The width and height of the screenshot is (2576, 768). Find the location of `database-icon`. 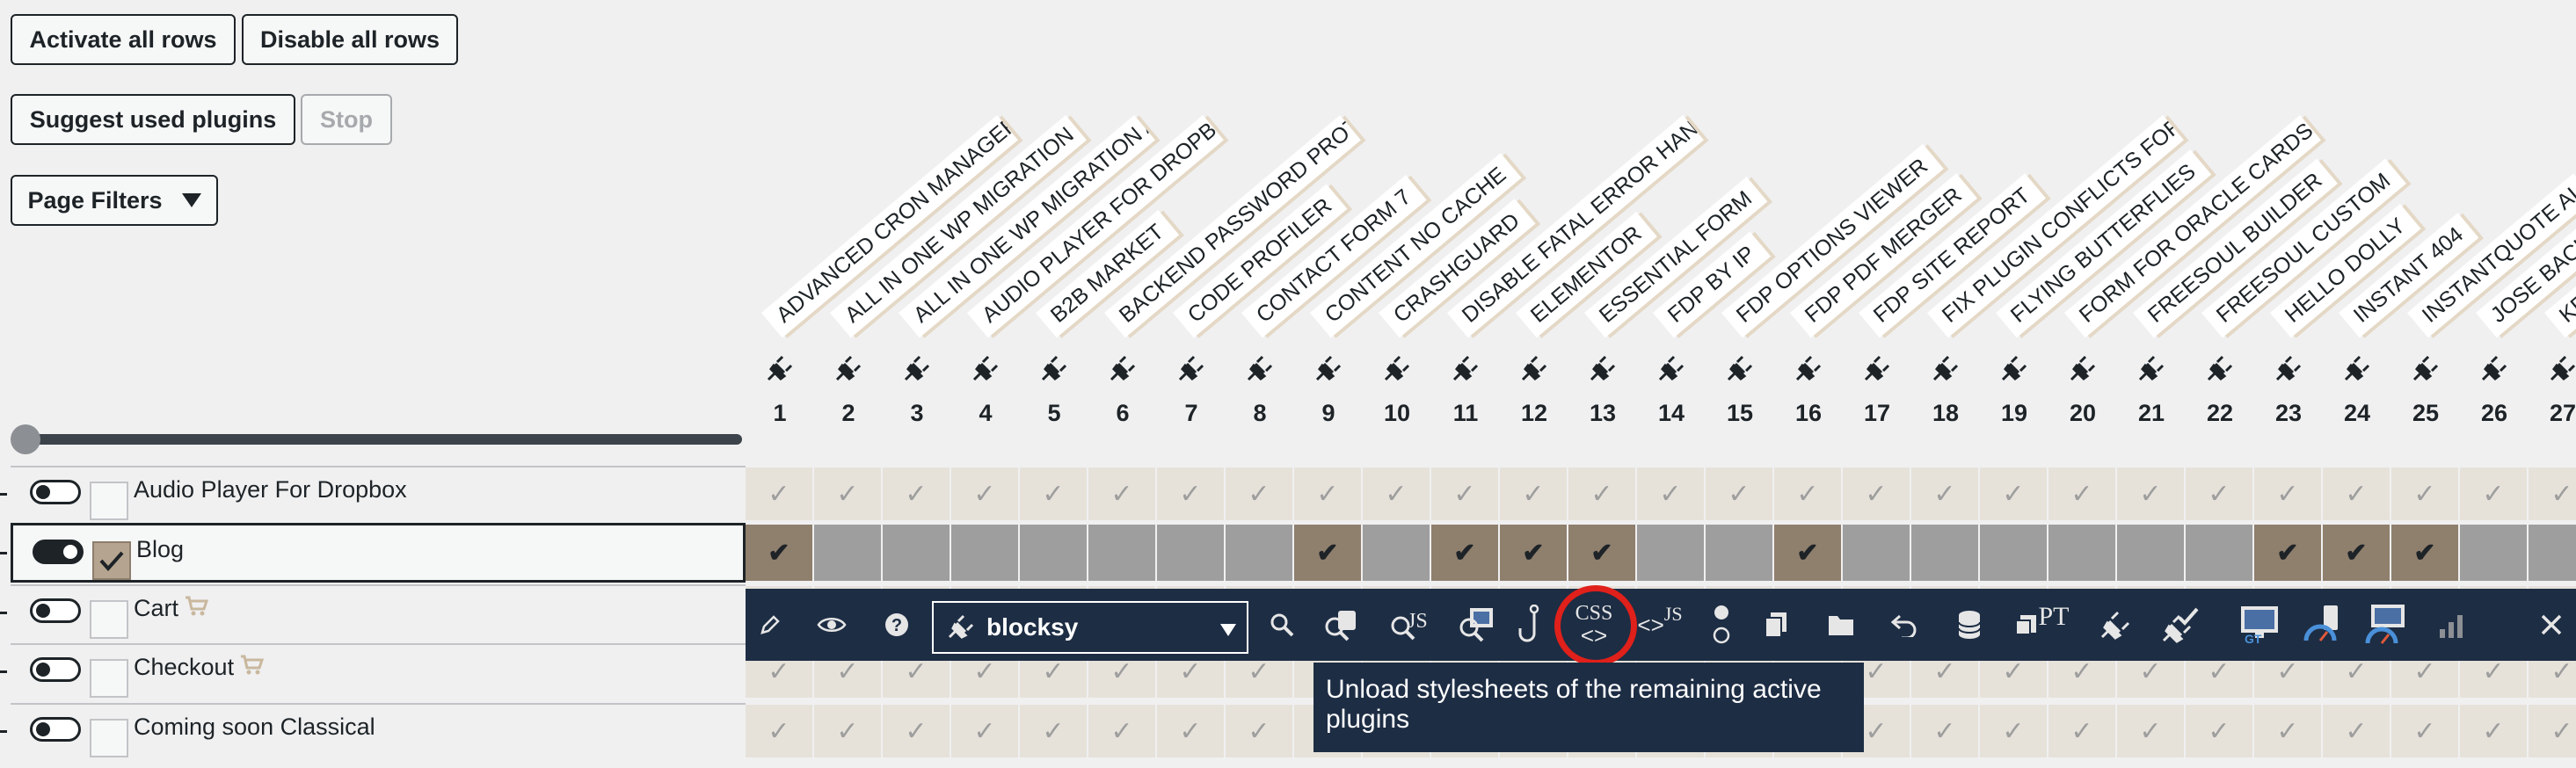

database-icon is located at coordinates (1969, 625).